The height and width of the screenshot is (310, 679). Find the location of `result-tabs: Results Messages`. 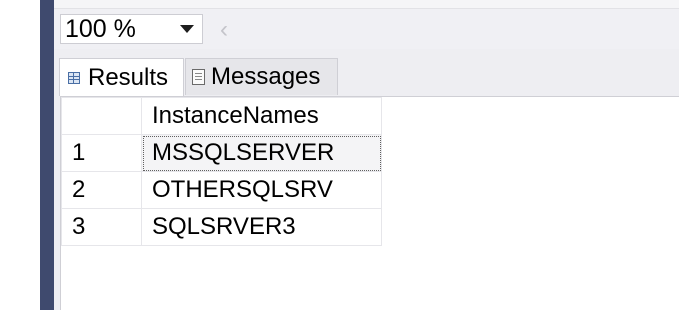

result-tabs: Results Messages is located at coordinates (366, 77).